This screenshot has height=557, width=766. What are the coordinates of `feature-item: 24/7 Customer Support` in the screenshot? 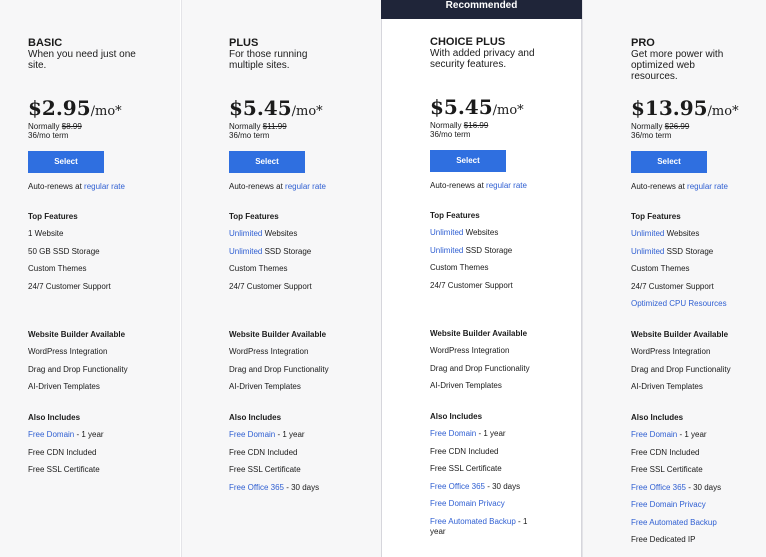 It's located at (490, 286).